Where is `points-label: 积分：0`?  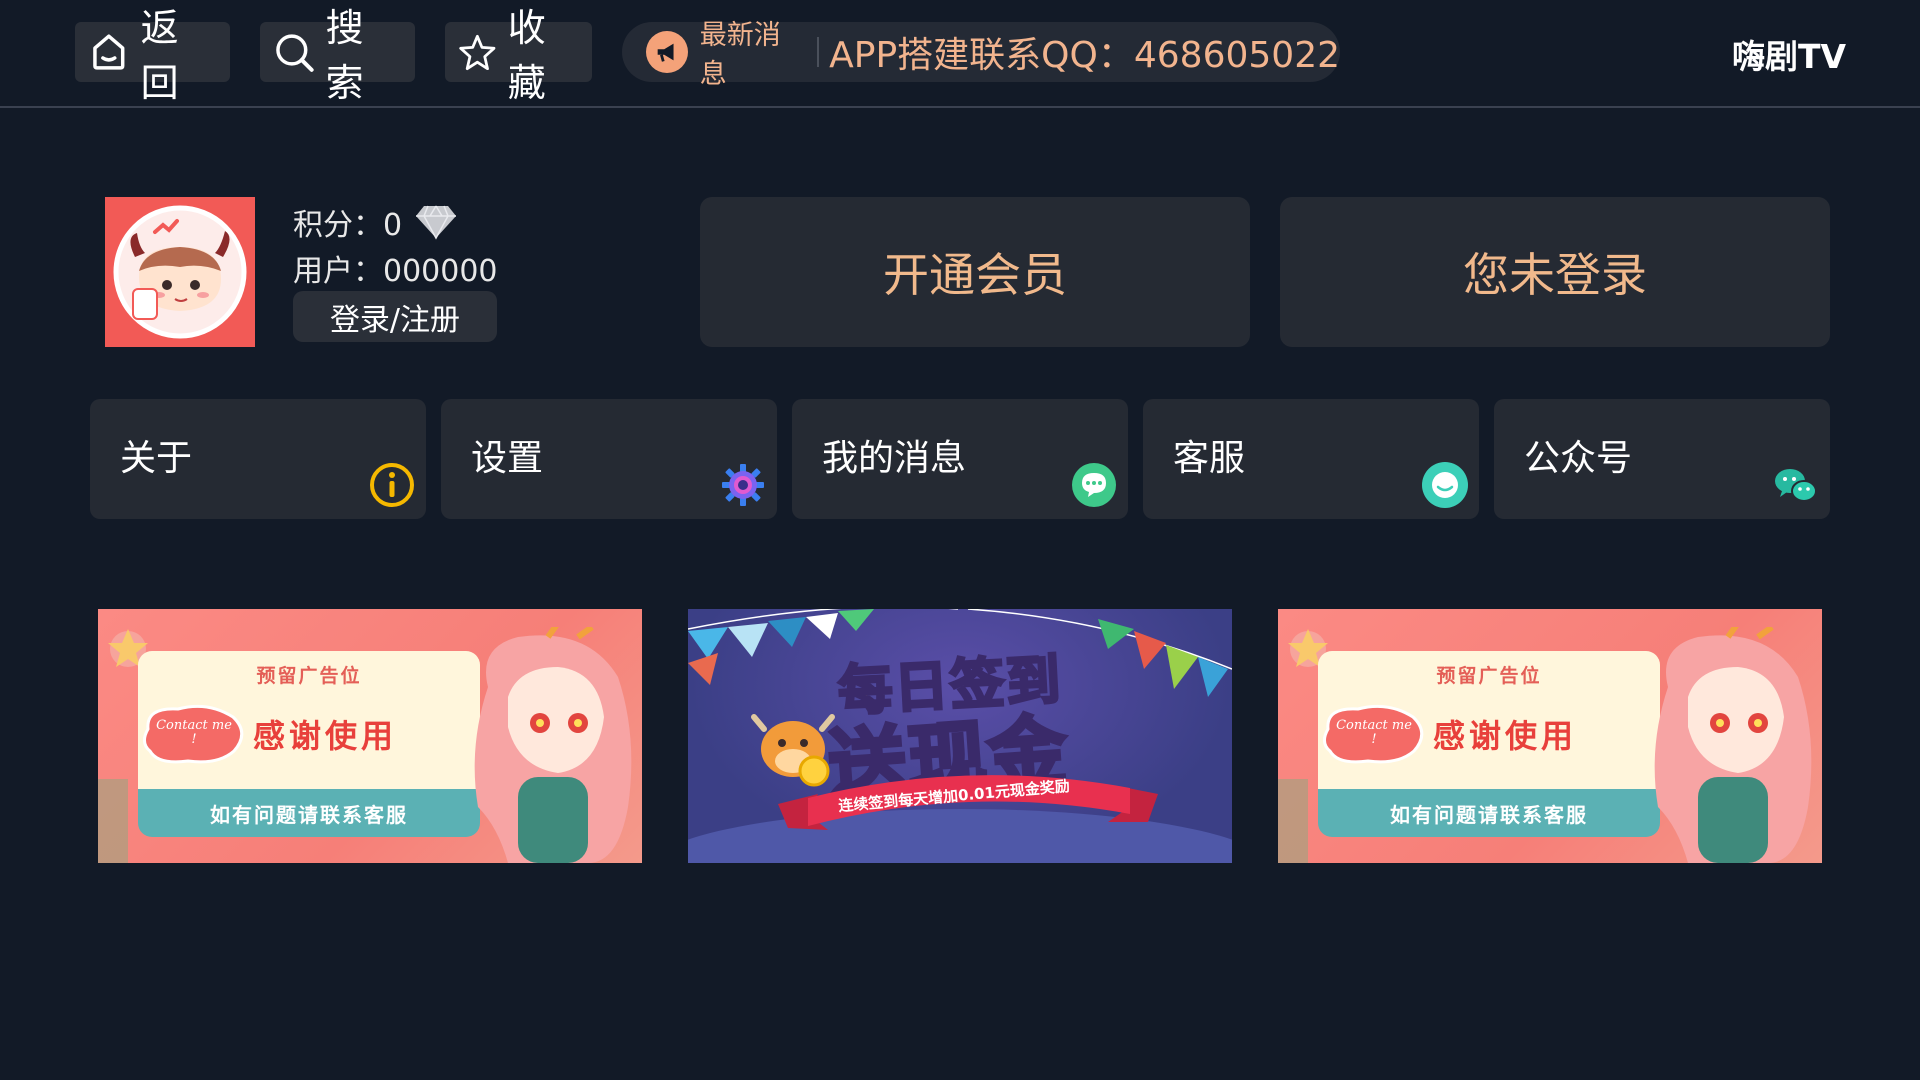
points-label: 积分：0 is located at coordinates (348, 225).